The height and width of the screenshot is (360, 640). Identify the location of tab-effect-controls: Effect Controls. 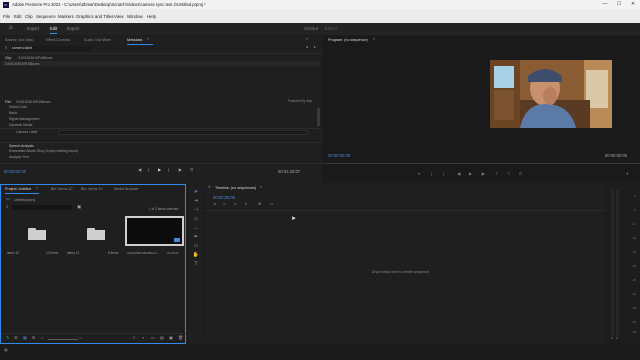
(58, 40).